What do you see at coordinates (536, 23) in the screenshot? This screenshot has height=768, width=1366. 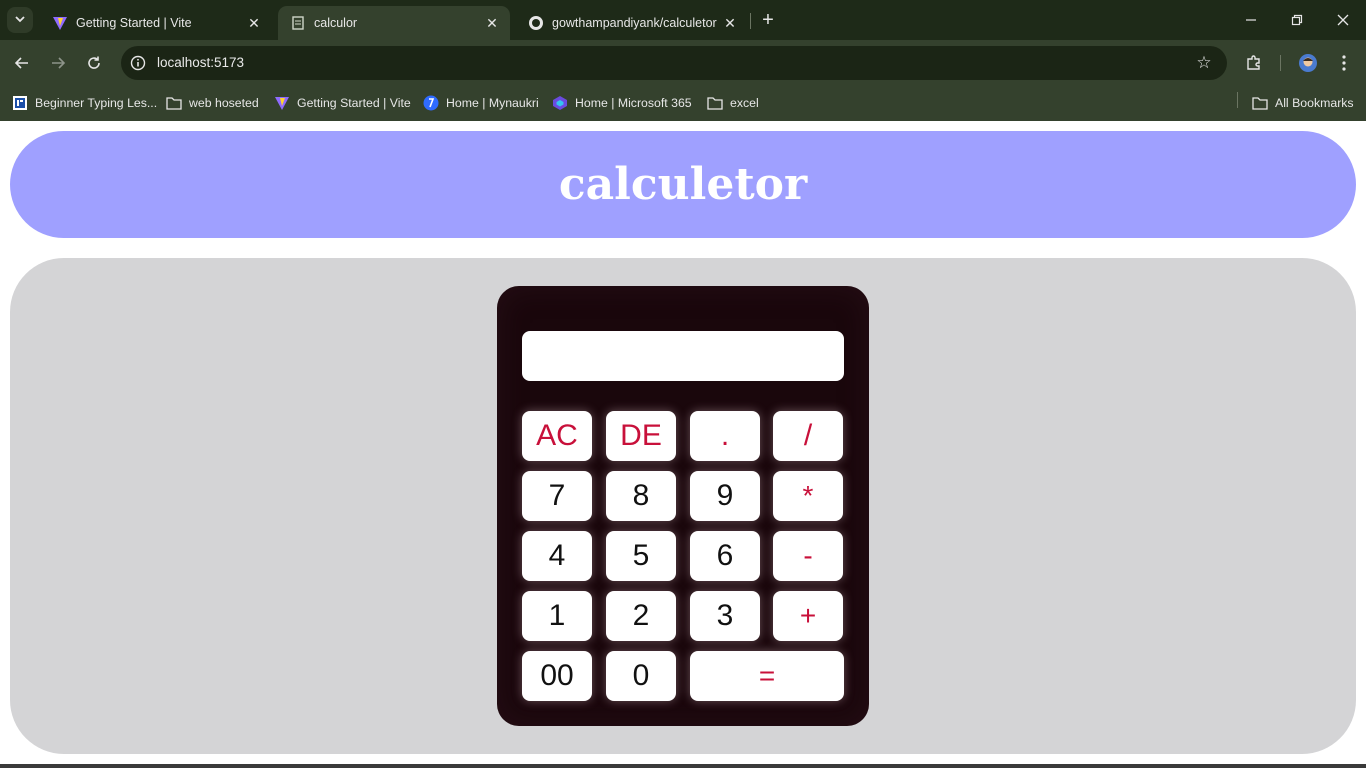 I see `github-icon` at bounding box center [536, 23].